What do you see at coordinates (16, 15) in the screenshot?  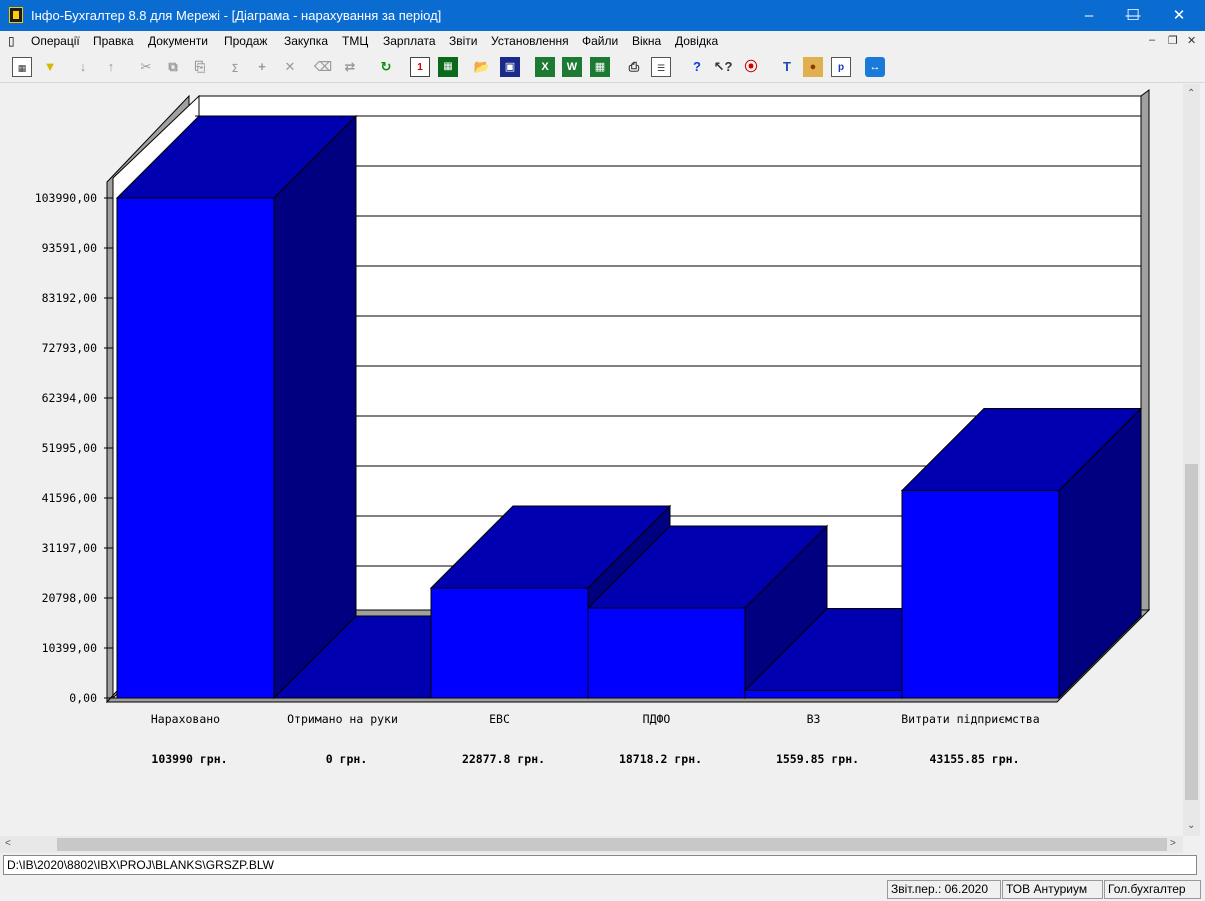 I see `app-icon` at bounding box center [16, 15].